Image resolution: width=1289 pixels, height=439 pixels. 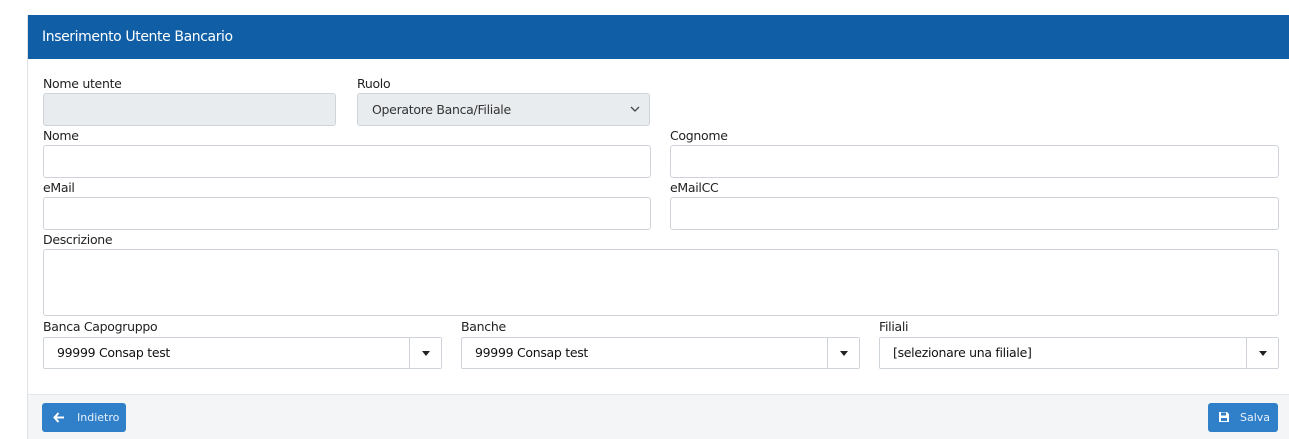 I want to click on back-button: Indietro, so click(x=84, y=417).